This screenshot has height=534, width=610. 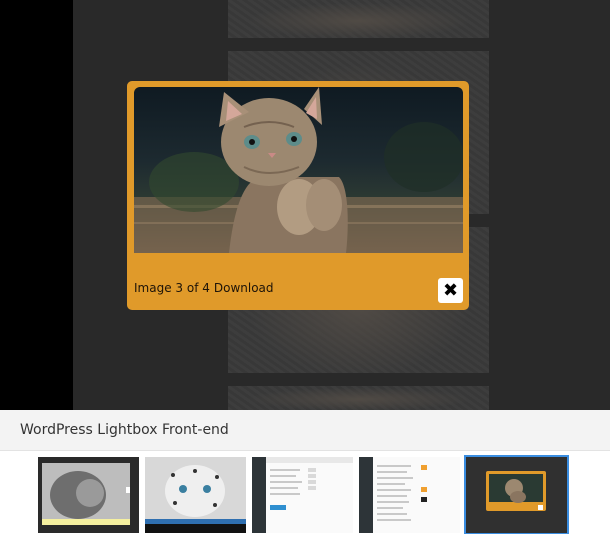 I want to click on screenshot-caption-bar: WordPress Lightbox Front-end, so click(x=305, y=430).